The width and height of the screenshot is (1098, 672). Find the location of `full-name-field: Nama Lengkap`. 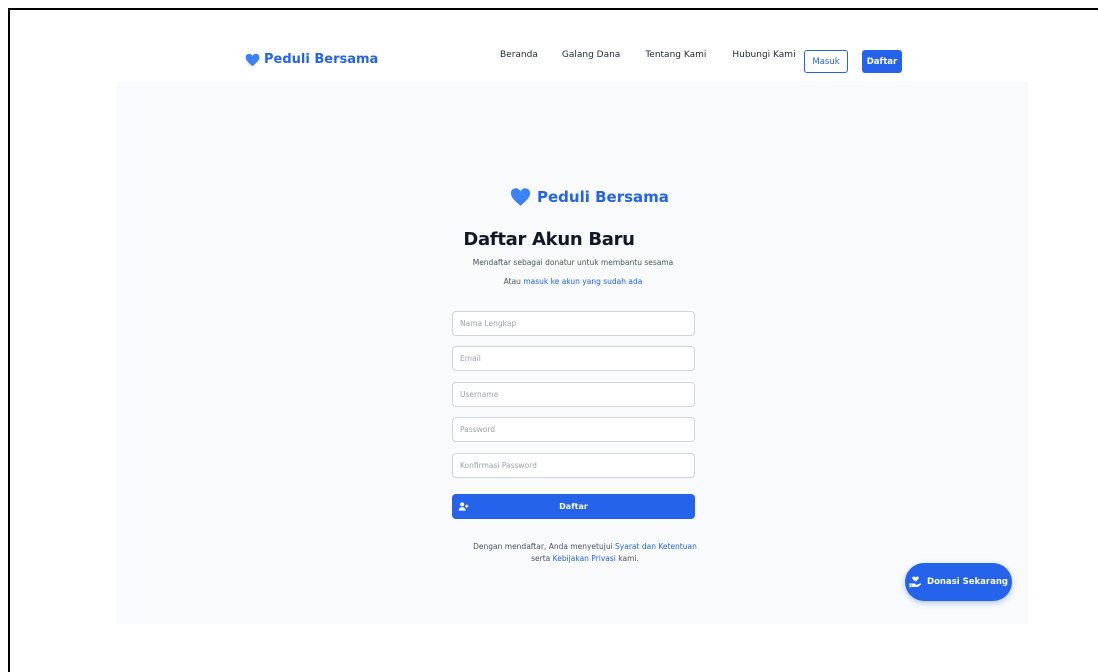

full-name-field: Nama Lengkap is located at coordinates (573, 323).